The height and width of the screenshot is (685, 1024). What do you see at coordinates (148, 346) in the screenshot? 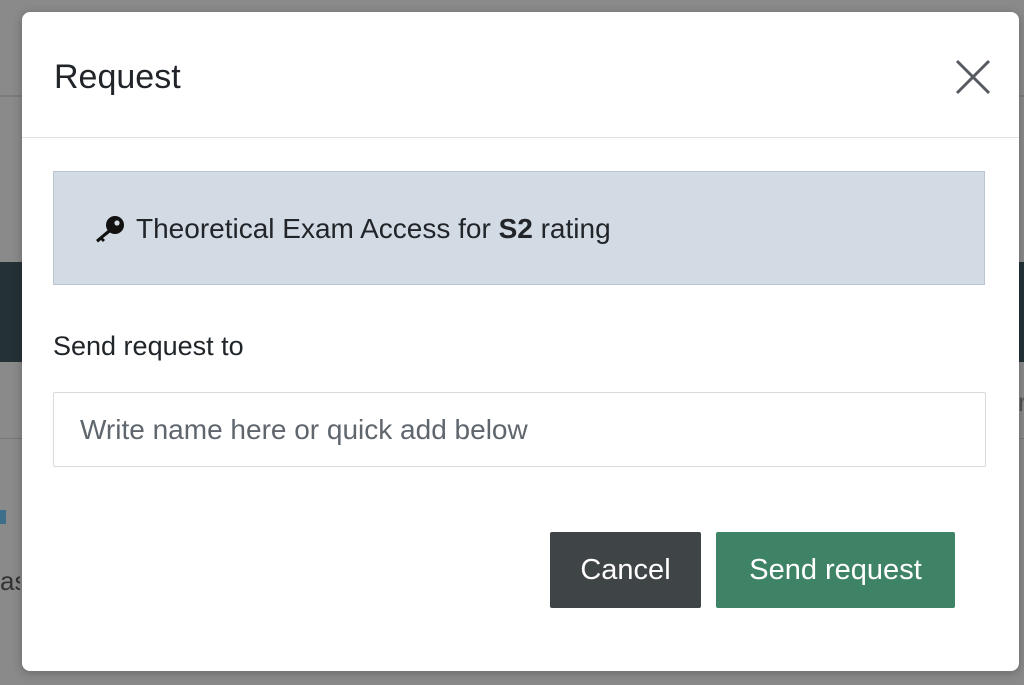
I see `send-to-label: Send request to` at bounding box center [148, 346].